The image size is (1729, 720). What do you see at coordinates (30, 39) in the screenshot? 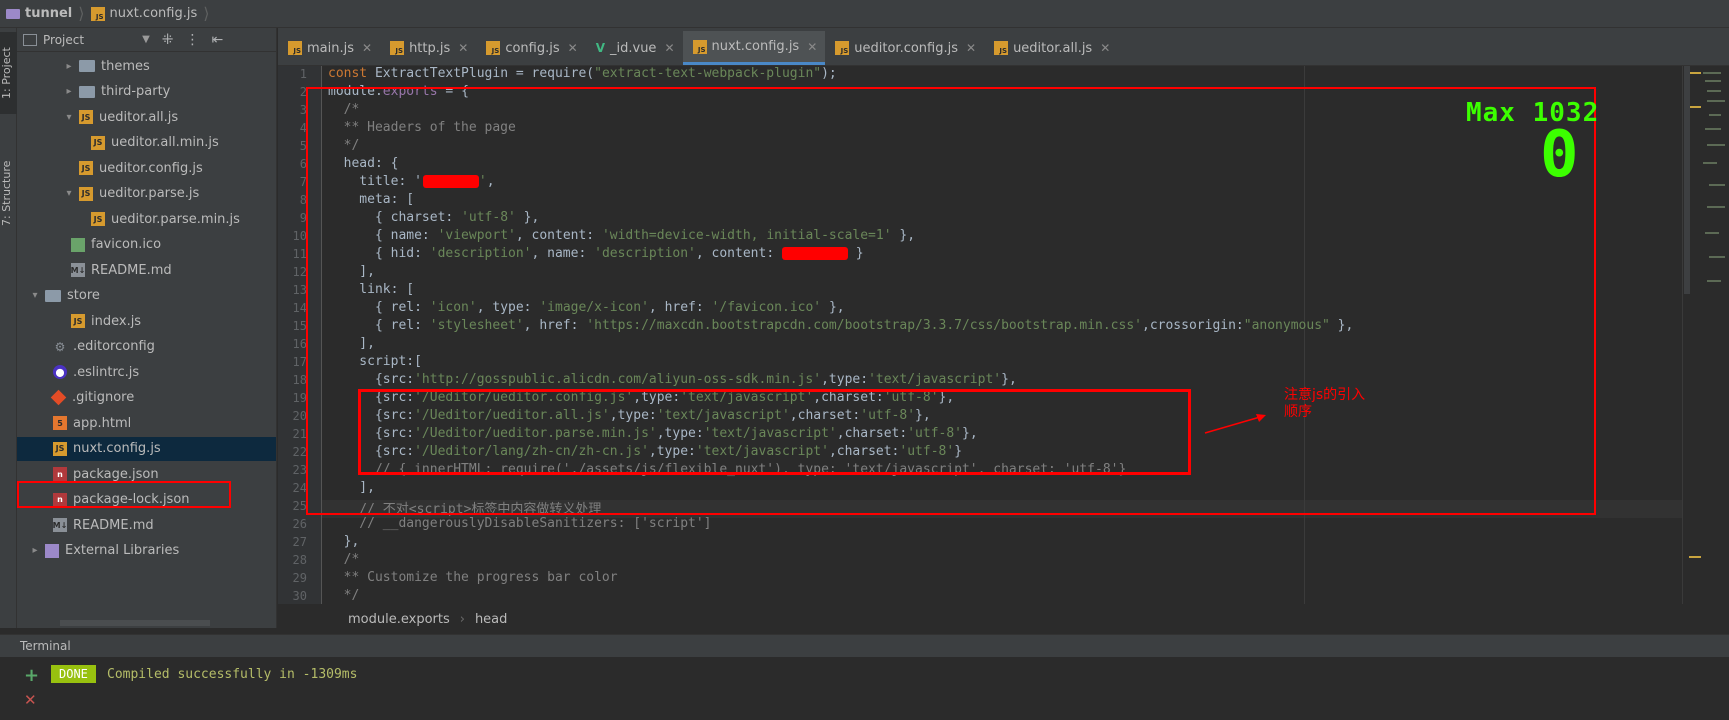
I see `project-view-icon` at bounding box center [30, 39].